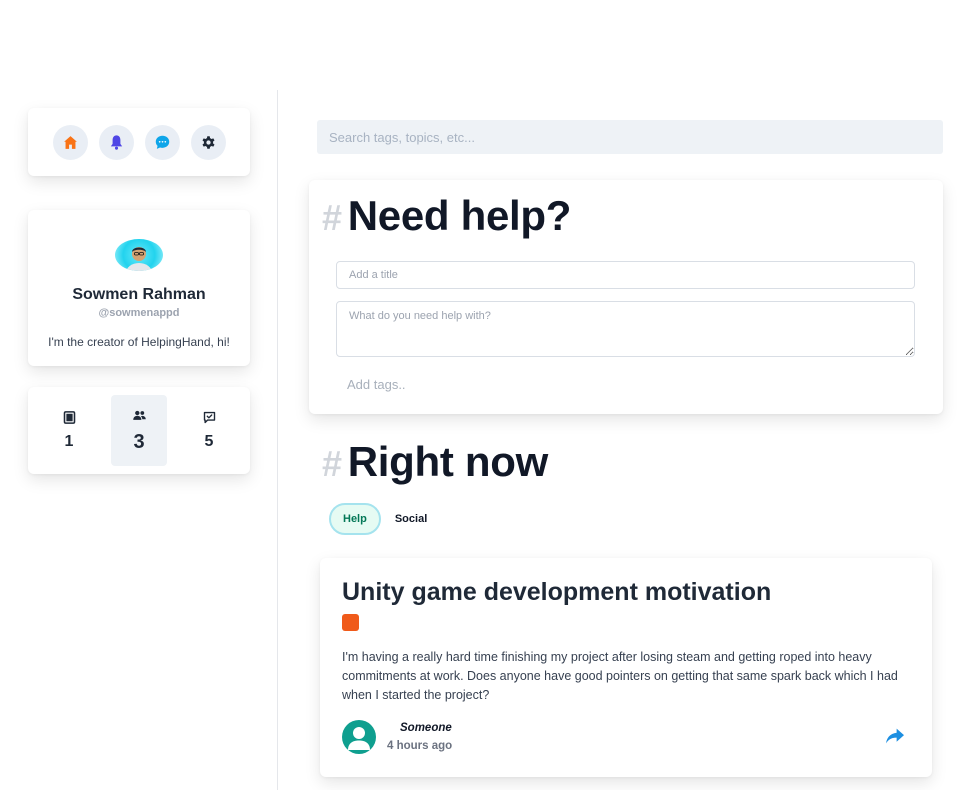  I want to click on profile-handle: @sowmenappd, so click(139, 313).